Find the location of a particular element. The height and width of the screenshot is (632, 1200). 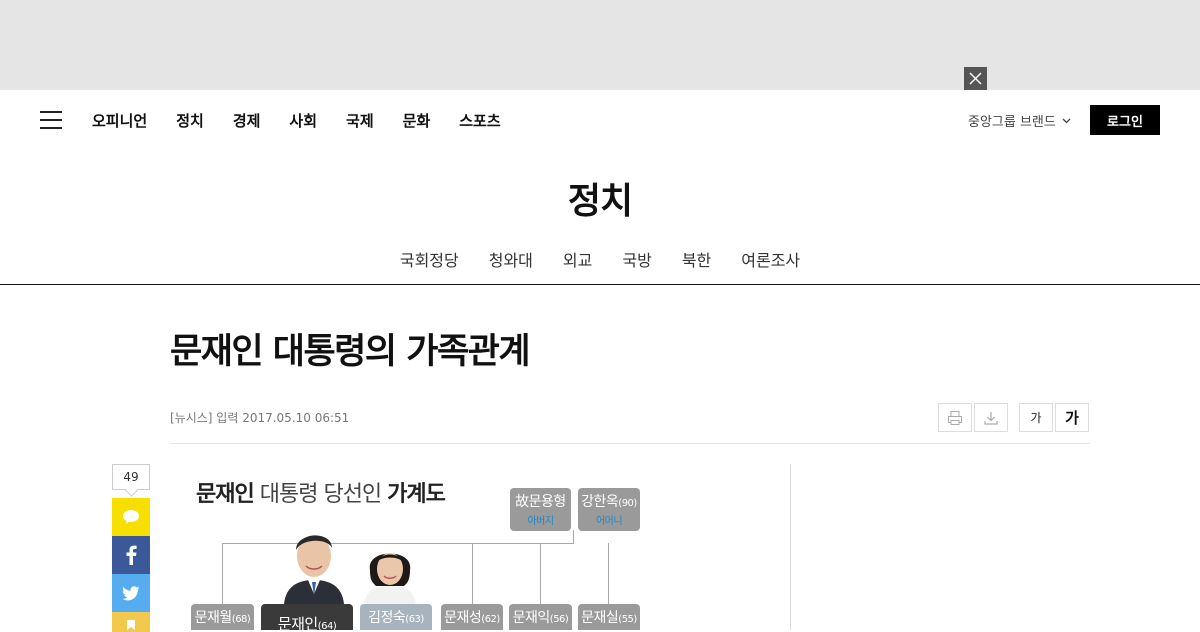

article-byline: [뉴시스] 입력 2017.05.10 06:51 is located at coordinates (260, 418).